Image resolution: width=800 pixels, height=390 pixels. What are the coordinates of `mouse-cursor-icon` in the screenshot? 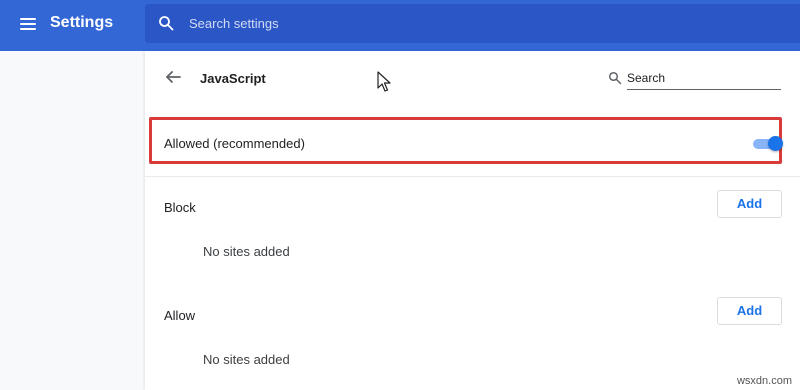 It's located at (384, 81).